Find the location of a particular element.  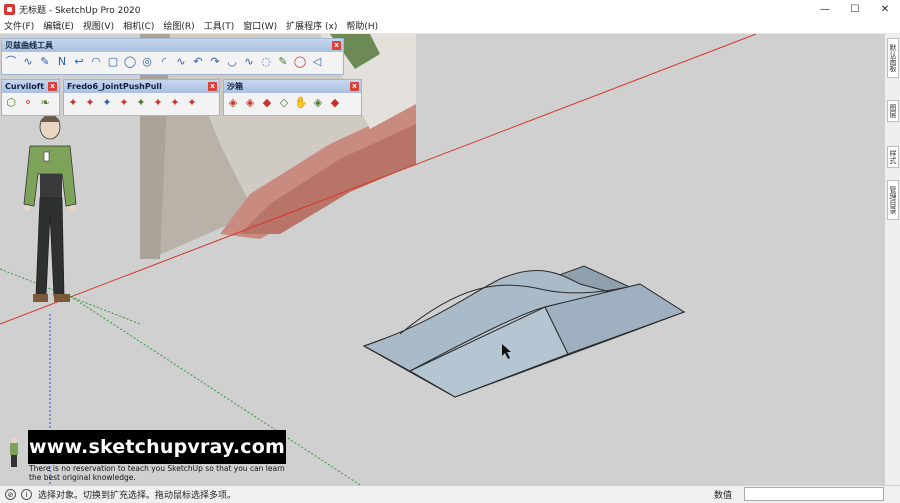

follow-pushpull-icon: ✦ is located at coordinates (141, 103).